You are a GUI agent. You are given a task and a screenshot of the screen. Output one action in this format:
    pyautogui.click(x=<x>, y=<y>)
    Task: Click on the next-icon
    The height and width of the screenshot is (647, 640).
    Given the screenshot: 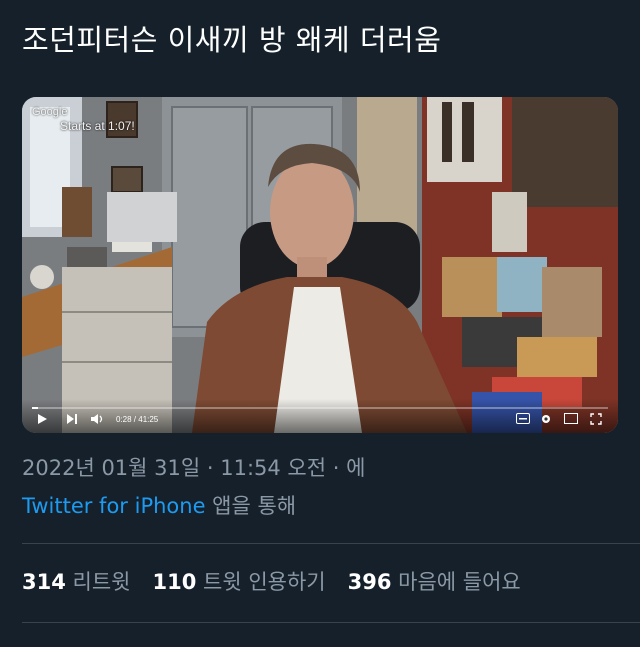 What is the action you would take?
    pyautogui.click(x=72, y=419)
    